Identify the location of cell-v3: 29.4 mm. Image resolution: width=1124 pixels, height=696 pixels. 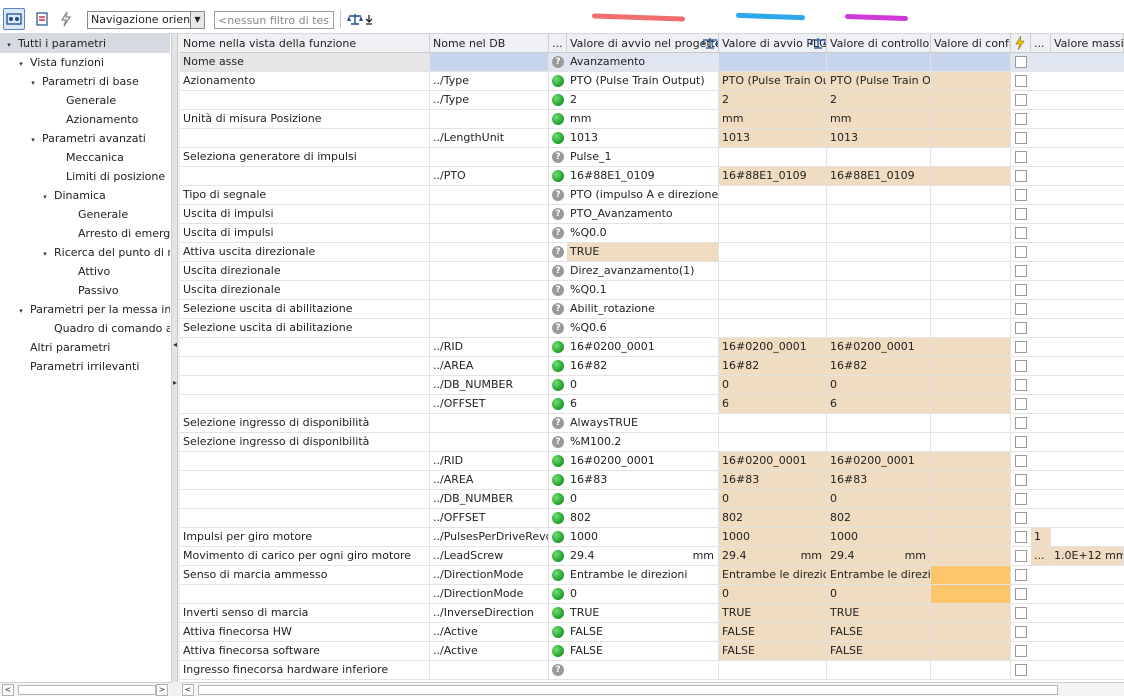
(879, 556).